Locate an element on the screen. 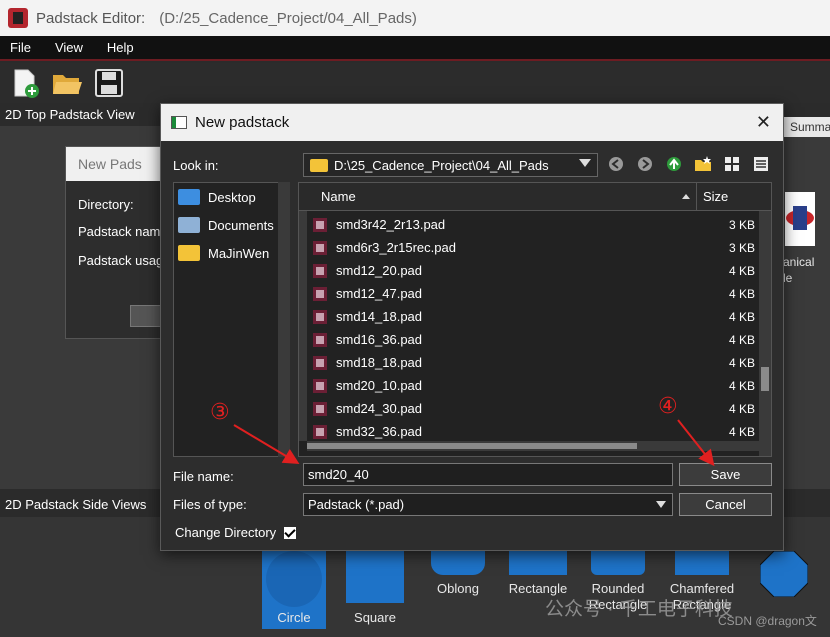  file-row: smd12_47.pad 4 KB is located at coordinates (533, 293).